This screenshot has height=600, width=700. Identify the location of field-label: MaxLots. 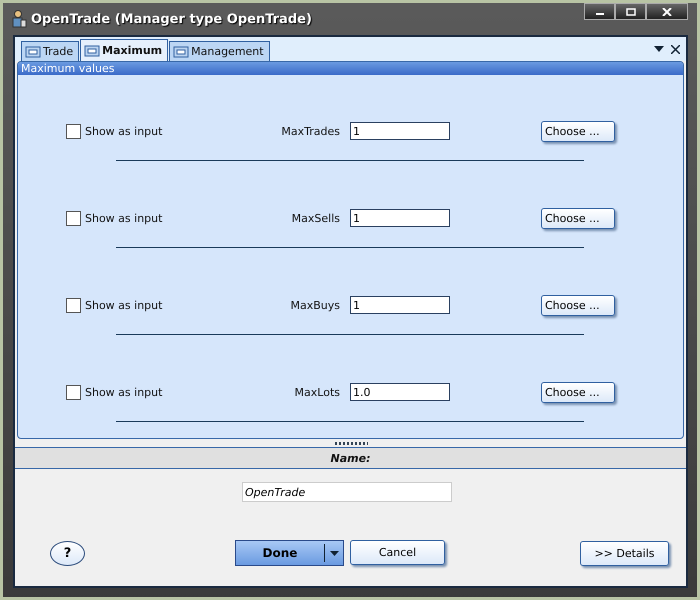
(317, 392).